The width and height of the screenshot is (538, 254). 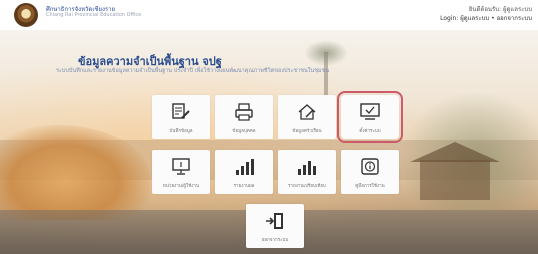 I want to click on tile-user-manual: คู่มือการใช้งาน, so click(x=370, y=172).